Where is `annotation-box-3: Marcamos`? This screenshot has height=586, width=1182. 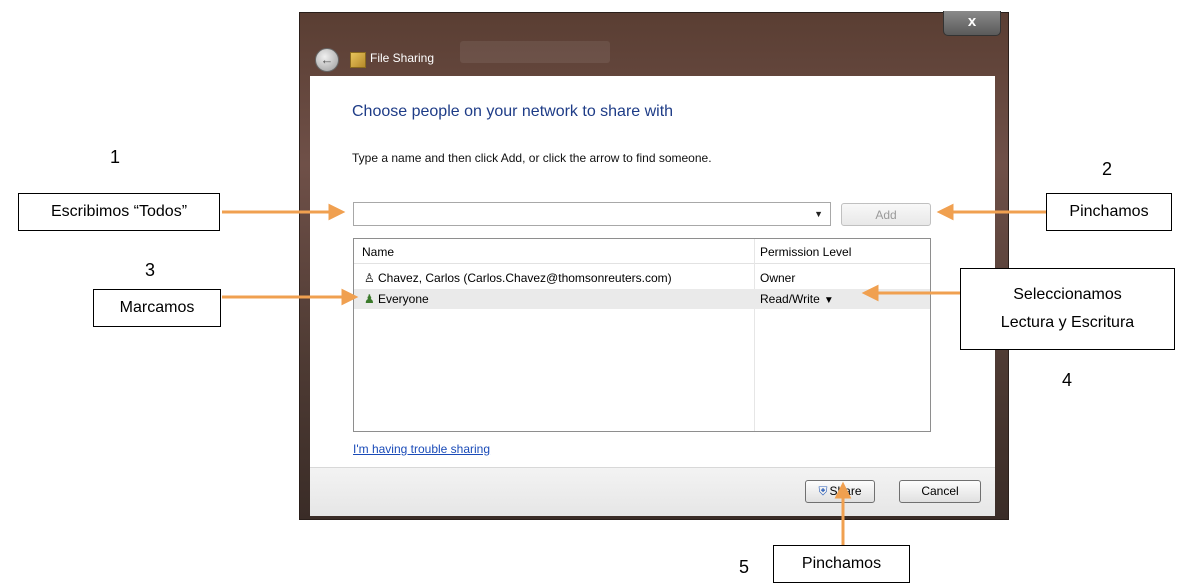
annotation-box-3: Marcamos is located at coordinates (157, 308).